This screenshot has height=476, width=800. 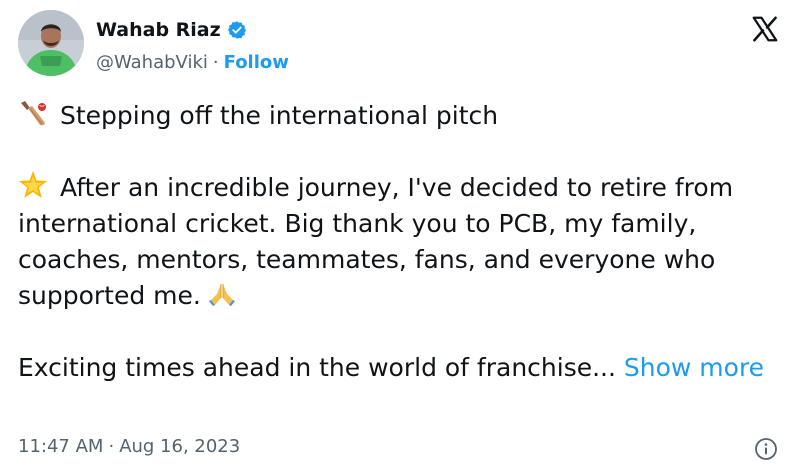 What do you see at coordinates (279, 115) in the screenshot?
I see `tweet-line-1-text: Stepping off the international pitch` at bounding box center [279, 115].